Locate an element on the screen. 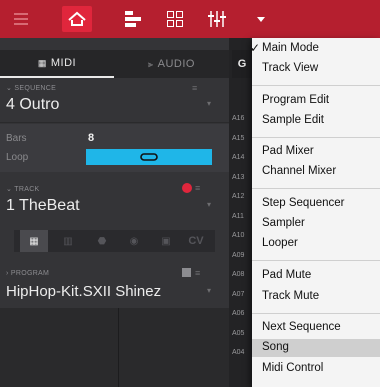 This screenshot has width=380, height=387. track-name: 1 TheBeat is located at coordinates (43, 206).